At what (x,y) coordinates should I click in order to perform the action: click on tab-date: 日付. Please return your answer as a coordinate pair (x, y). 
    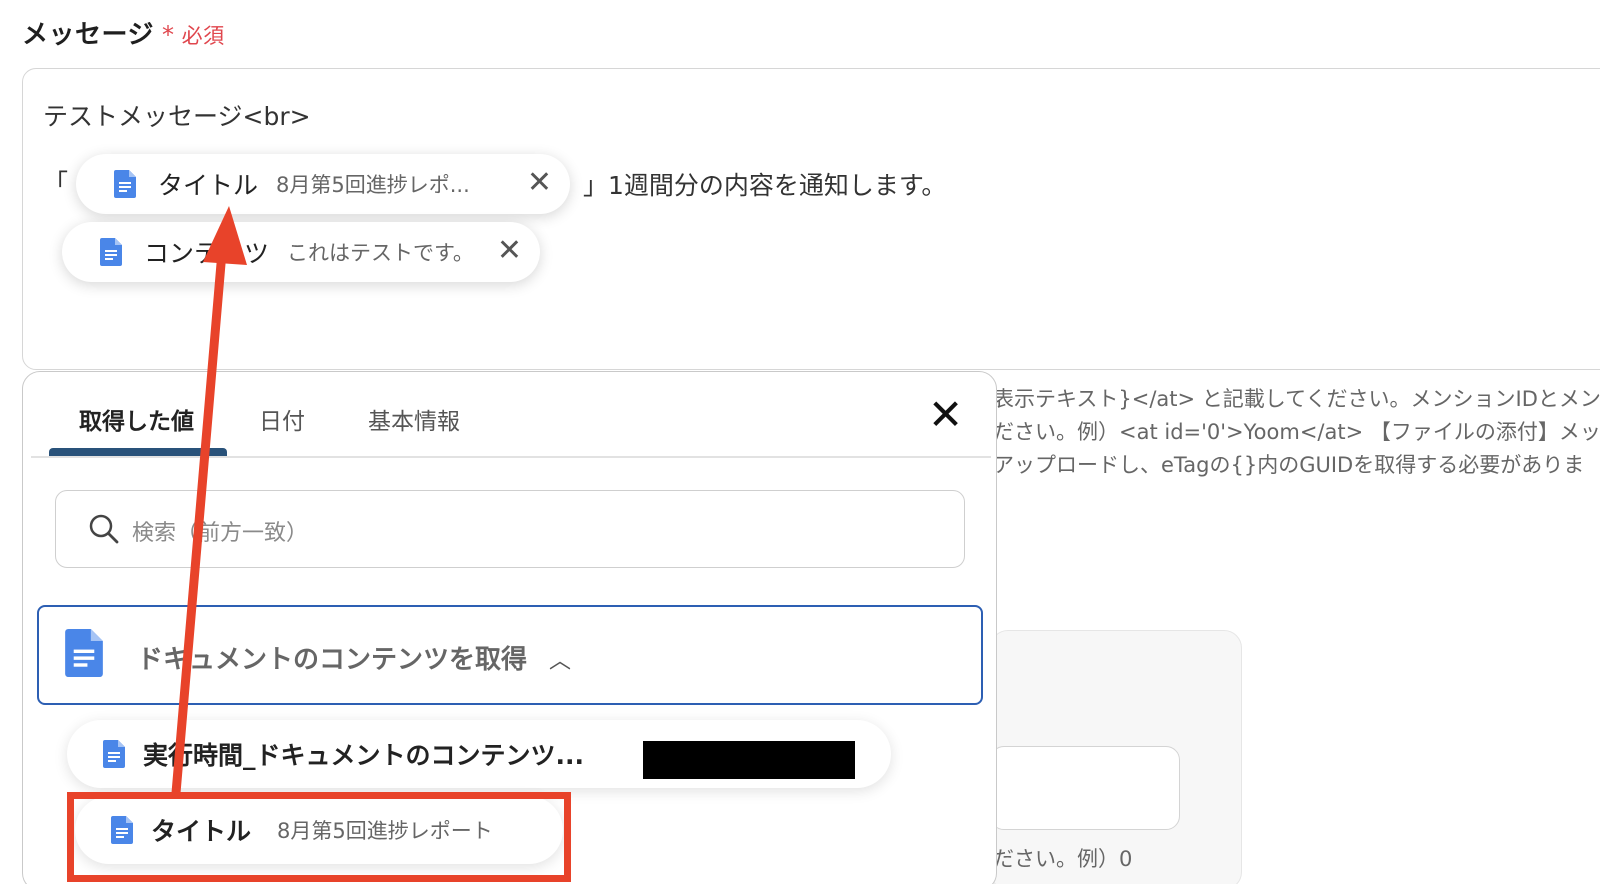
    Looking at the image, I should click on (282, 419).